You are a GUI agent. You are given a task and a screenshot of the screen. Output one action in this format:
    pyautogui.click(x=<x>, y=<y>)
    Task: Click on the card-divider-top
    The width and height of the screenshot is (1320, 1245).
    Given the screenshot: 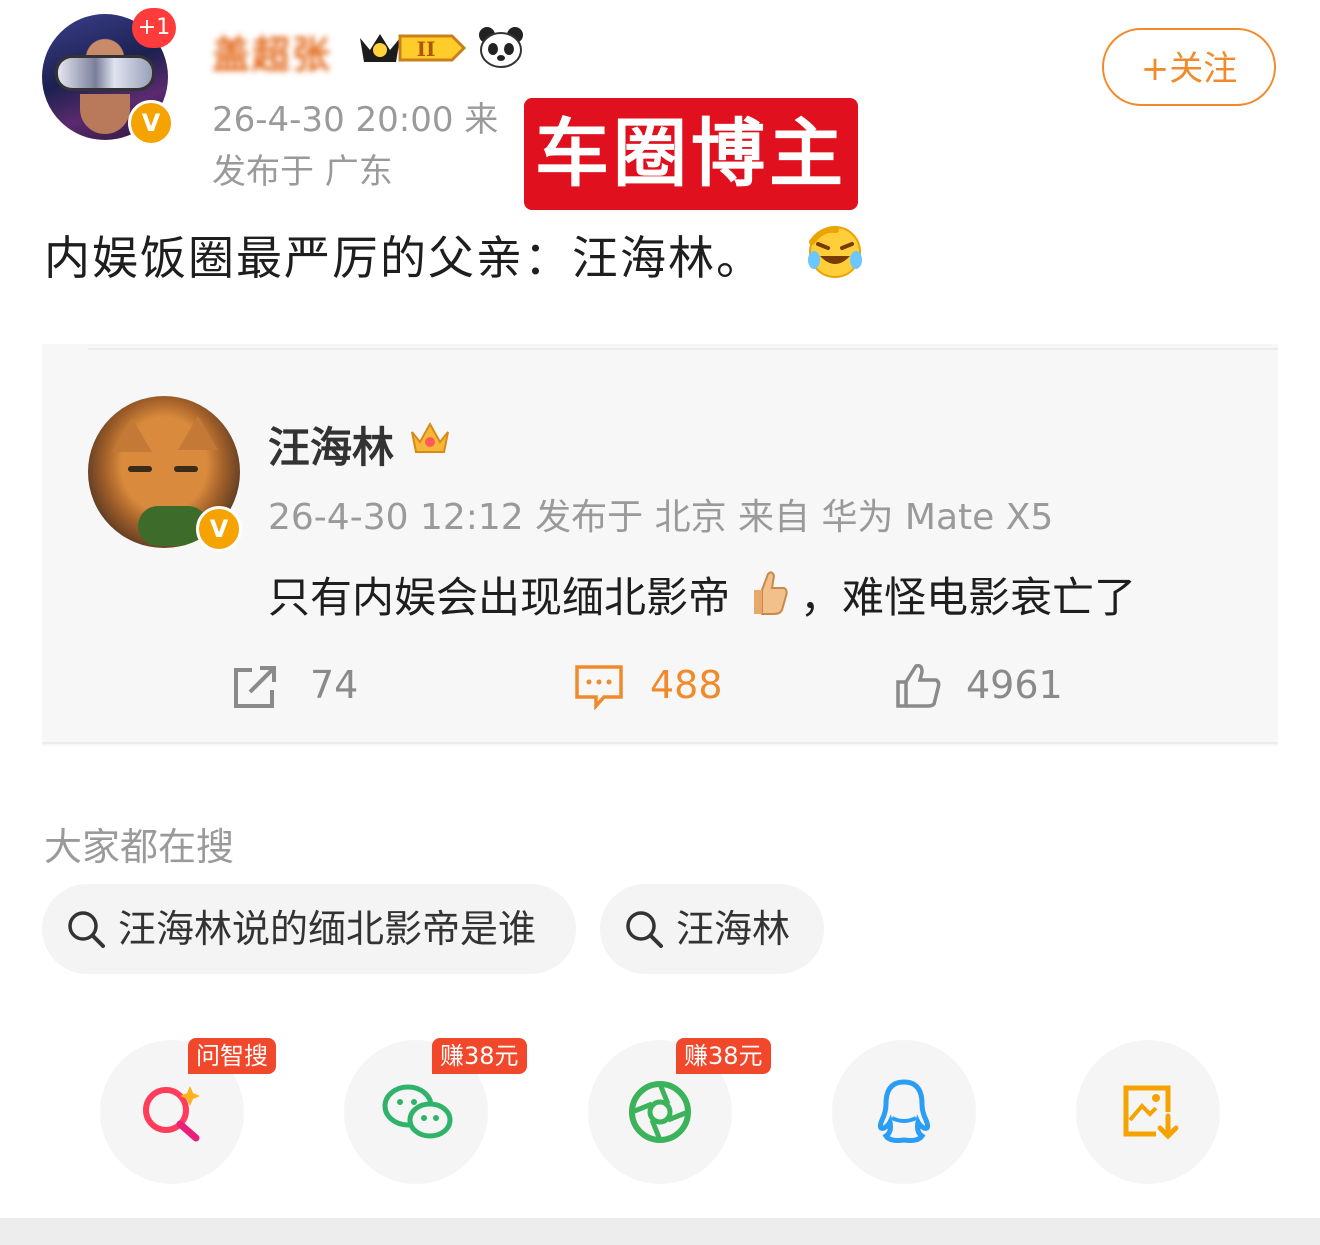 What is the action you would take?
    pyautogui.click(x=683, y=349)
    